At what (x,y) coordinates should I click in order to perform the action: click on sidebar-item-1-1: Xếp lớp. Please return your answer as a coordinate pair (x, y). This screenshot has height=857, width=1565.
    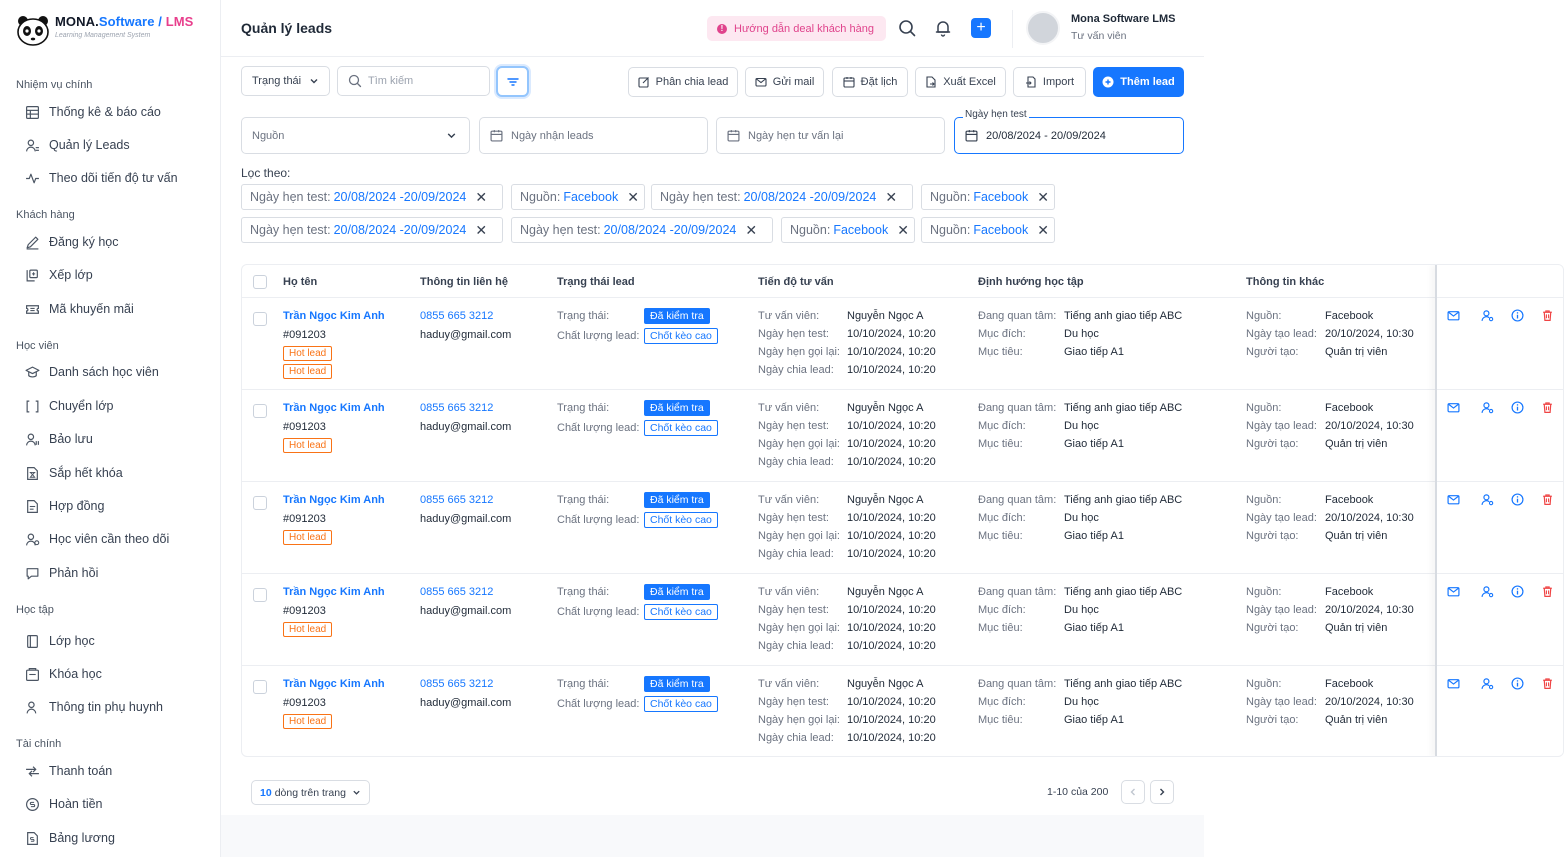
    Looking at the image, I should click on (58, 275).